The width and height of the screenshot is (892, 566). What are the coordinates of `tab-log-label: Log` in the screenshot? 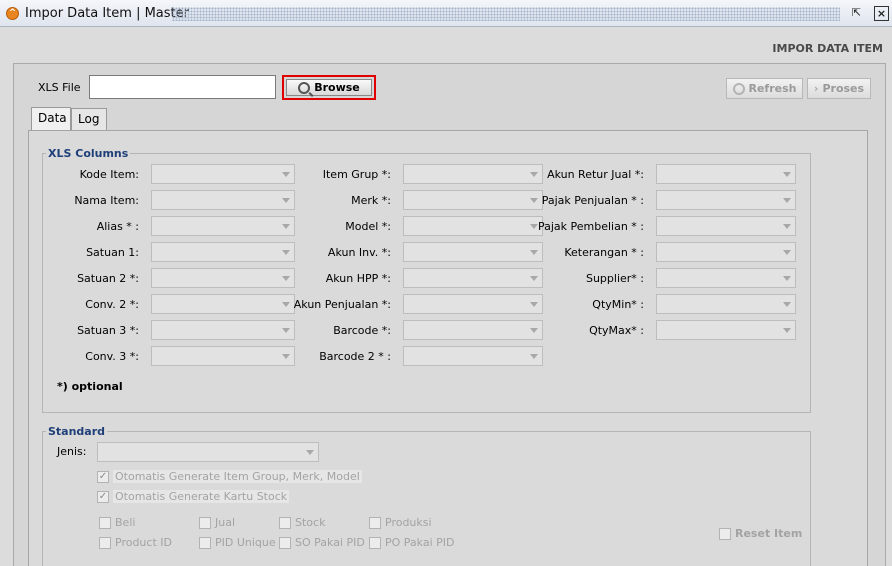 It's located at (89, 119).